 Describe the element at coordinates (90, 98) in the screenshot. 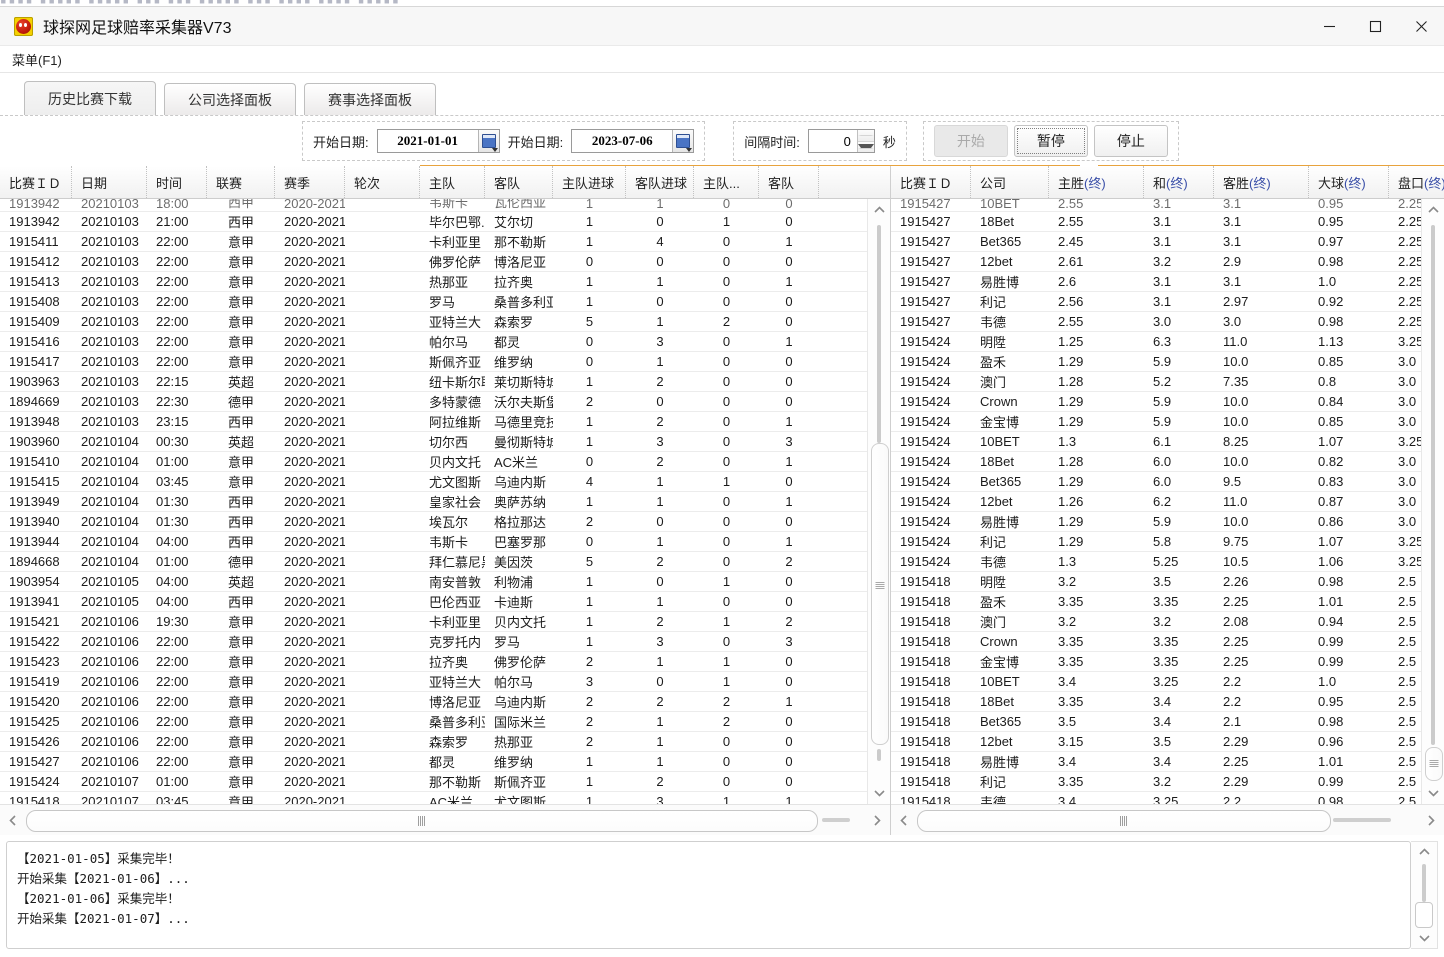

I see `tab-history-download: 历史比赛下载` at that location.